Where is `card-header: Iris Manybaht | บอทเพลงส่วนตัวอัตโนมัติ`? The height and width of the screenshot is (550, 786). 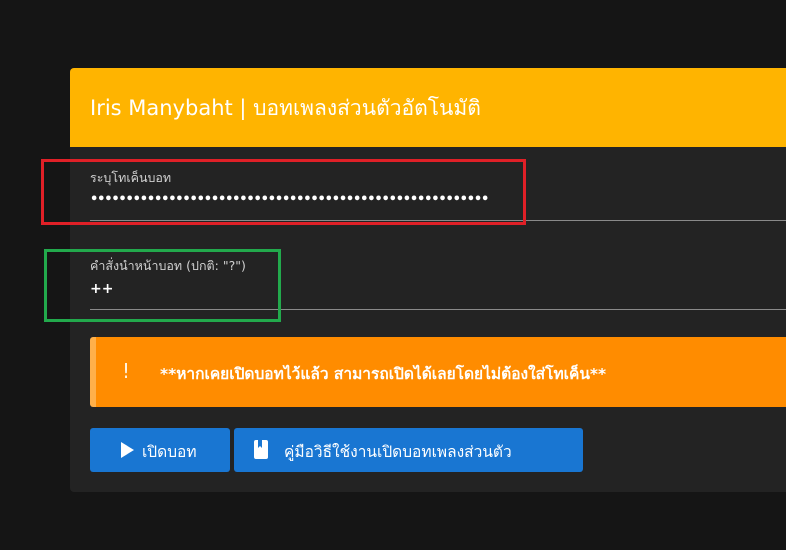
card-header: Iris Manybaht | บอทเพลงส่วนตัวอัตโนมัติ is located at coordinates (428, 107).